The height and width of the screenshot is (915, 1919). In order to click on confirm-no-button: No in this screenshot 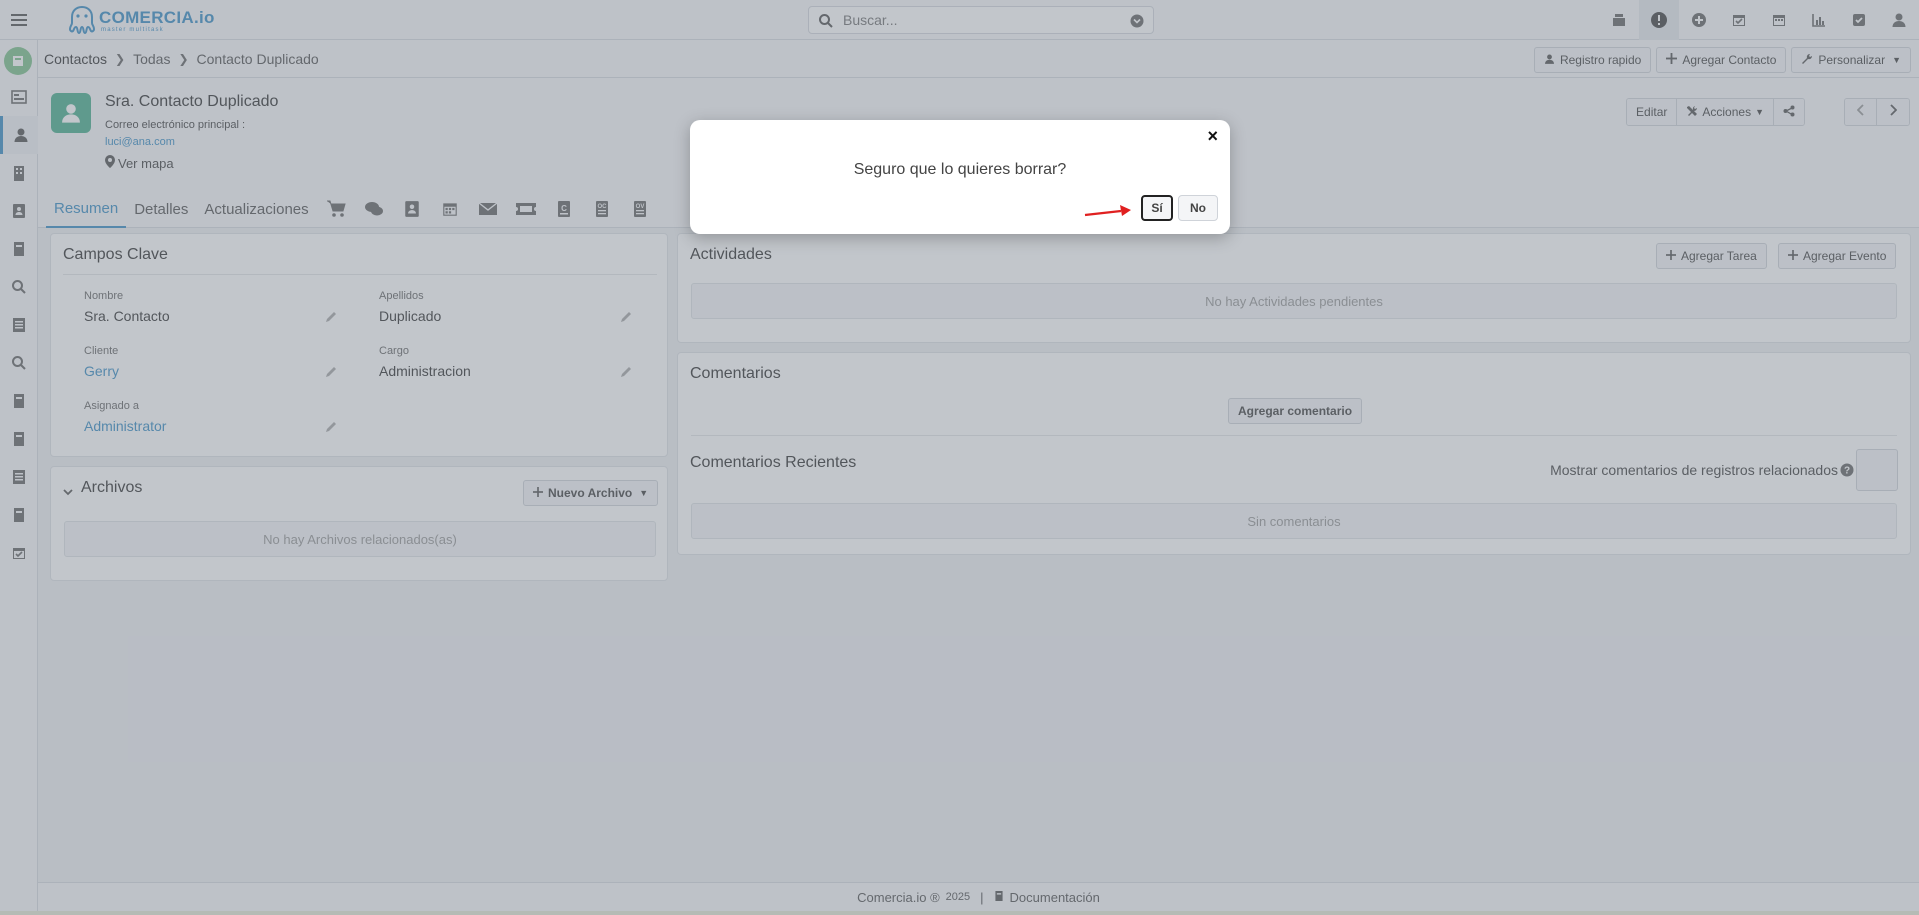, I will do `click(1198, 208)`.